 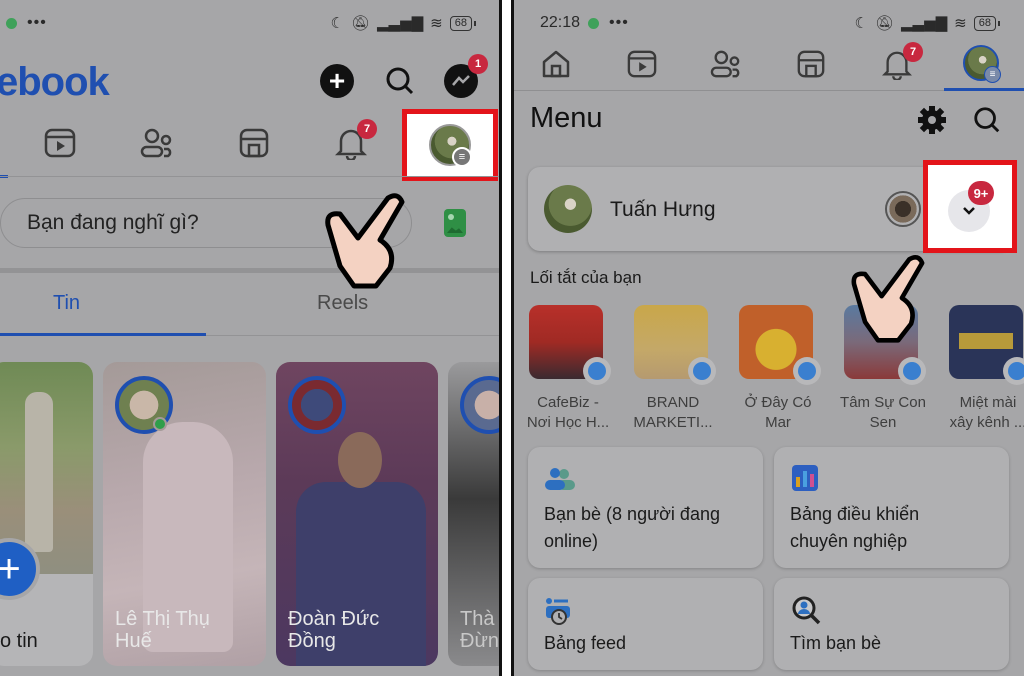 I want to click on plus-icon: +, so click(x=337, y=80).